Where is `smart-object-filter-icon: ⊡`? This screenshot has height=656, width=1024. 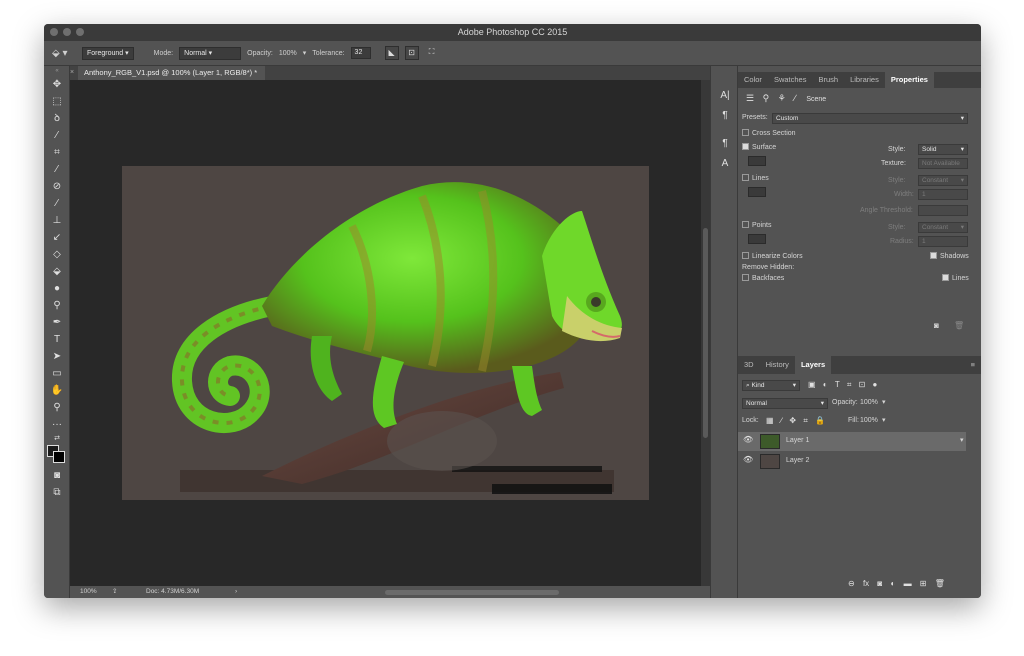
smart-object-filter-icon: ⊡ is located at coordinates (862, 384).